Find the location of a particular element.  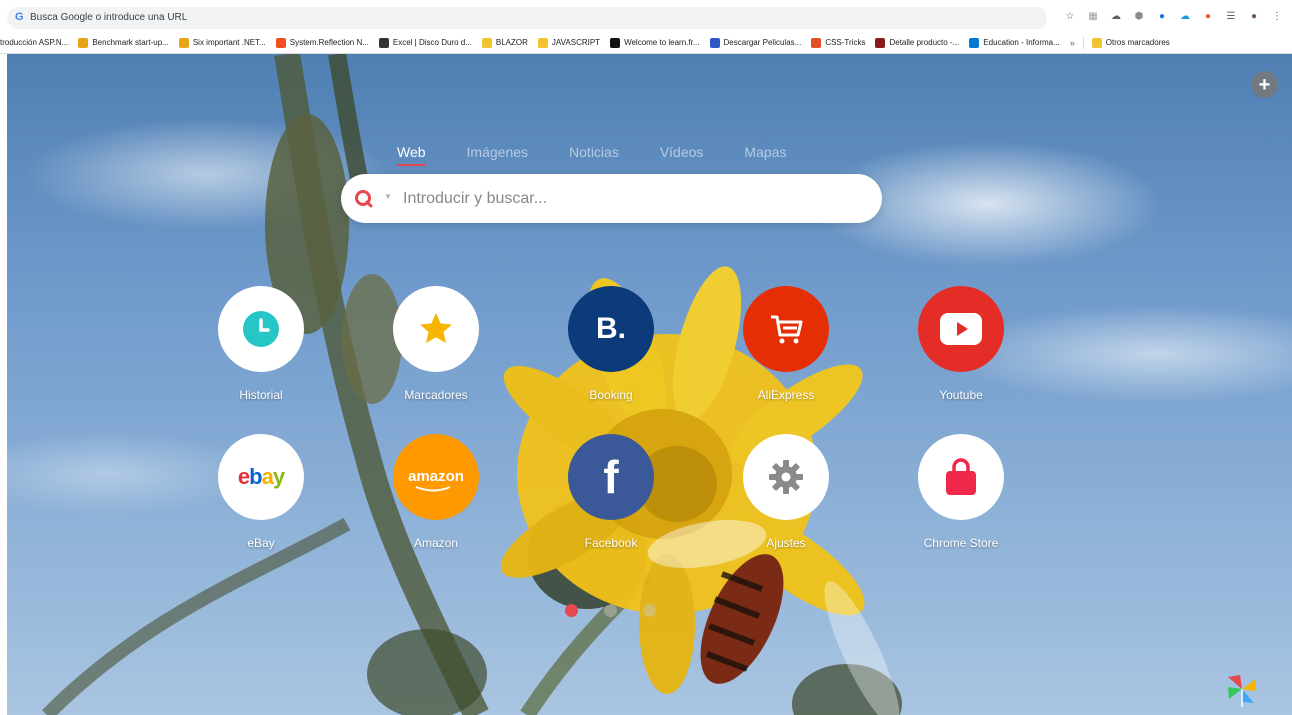

tile-youtube: Youtube is located at coordinates (961, 346).